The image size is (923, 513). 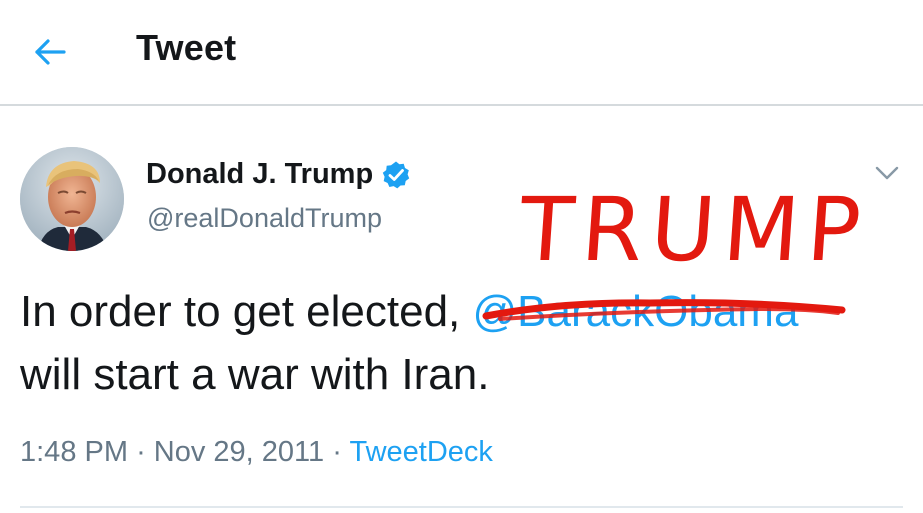 What do you see at coordinates (396, 175) in the screenshot?
I see `verified-badge-icon` at bounding box center [396, 175].